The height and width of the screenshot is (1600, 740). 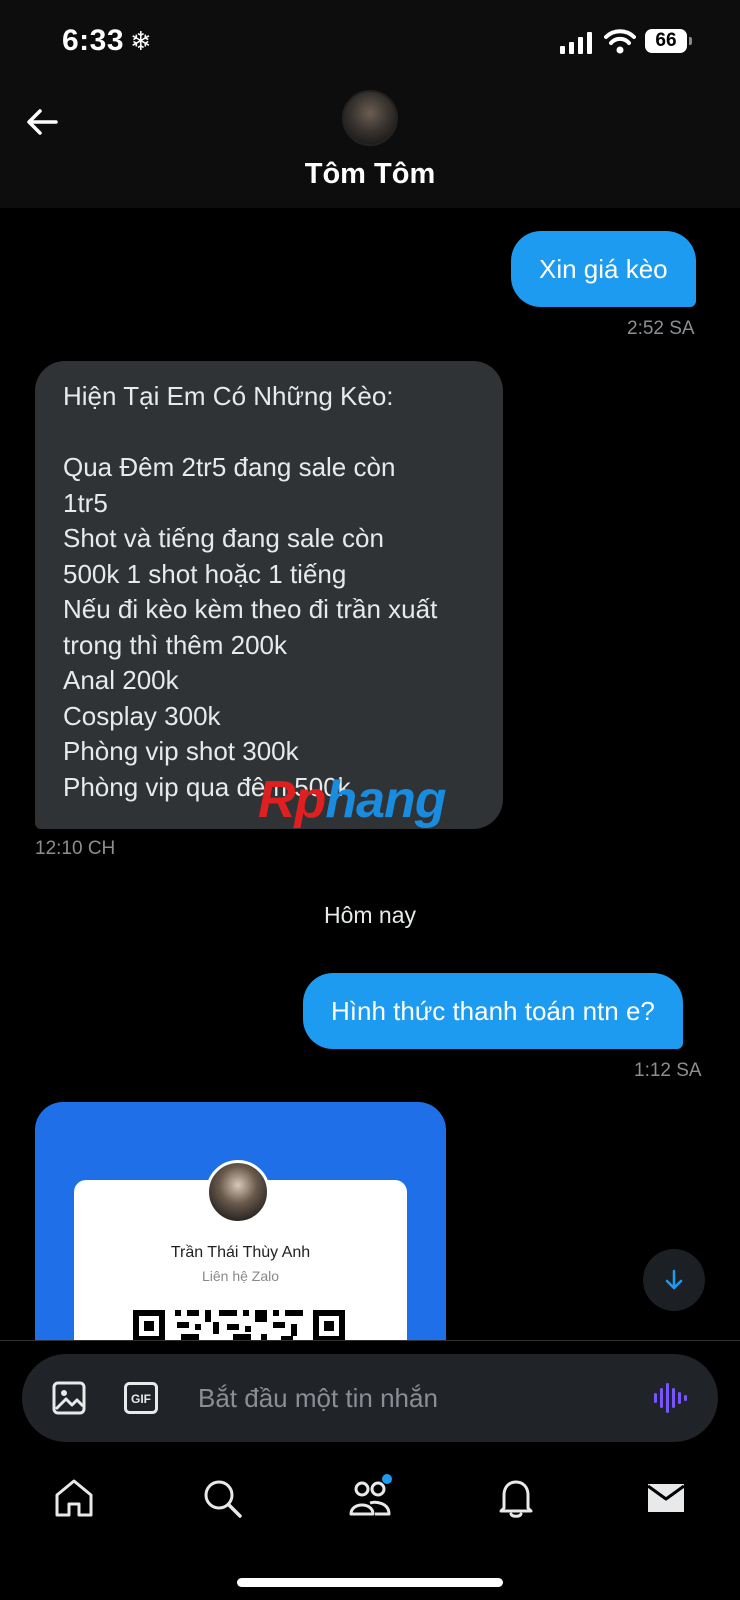 I want to click on arrow-down-icon, so click(x=674, y=1279).